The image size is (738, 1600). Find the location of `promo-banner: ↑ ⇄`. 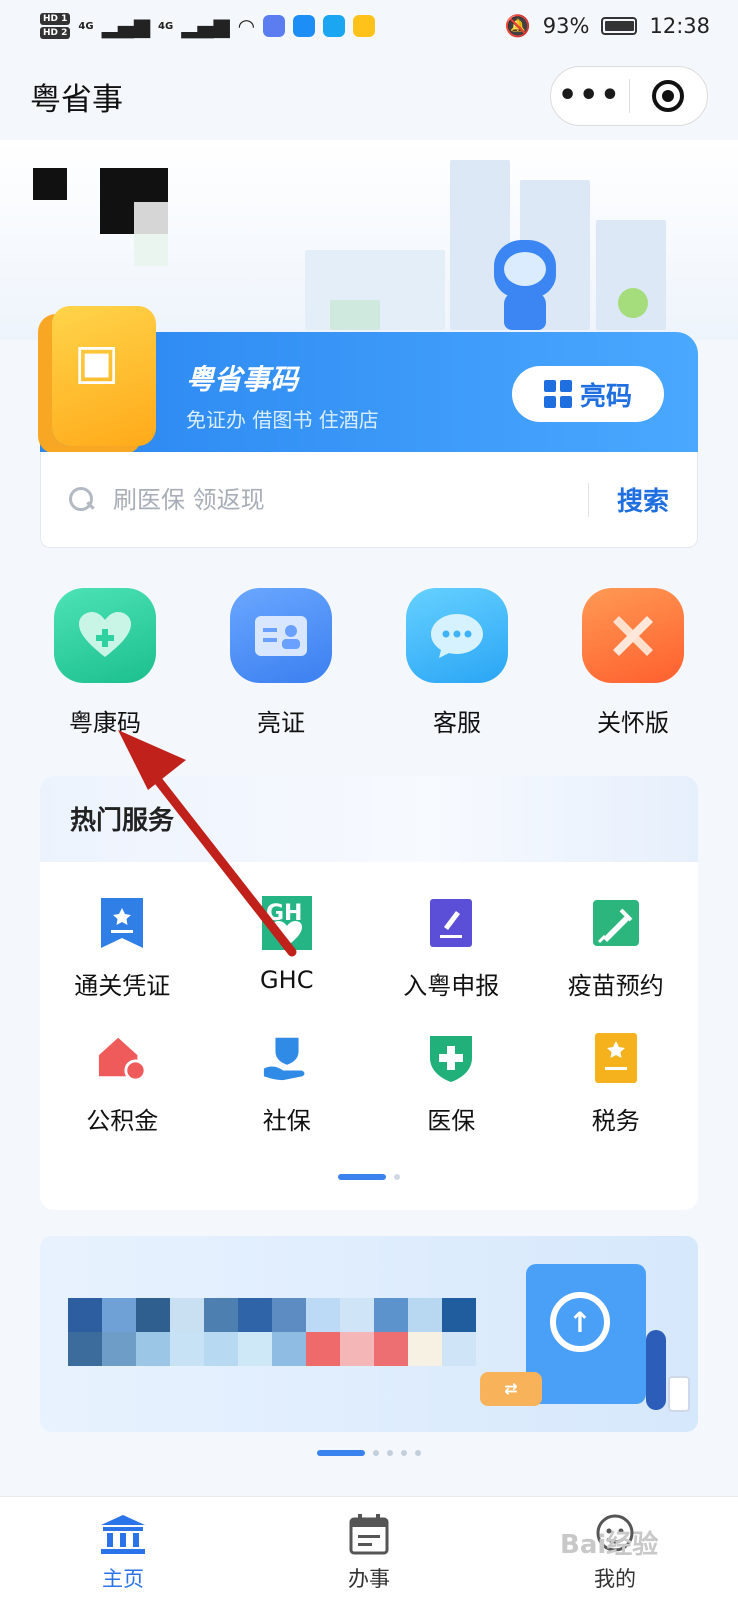

promo-banner: ↑ ⇄ is located at coordinates (369, 1334).